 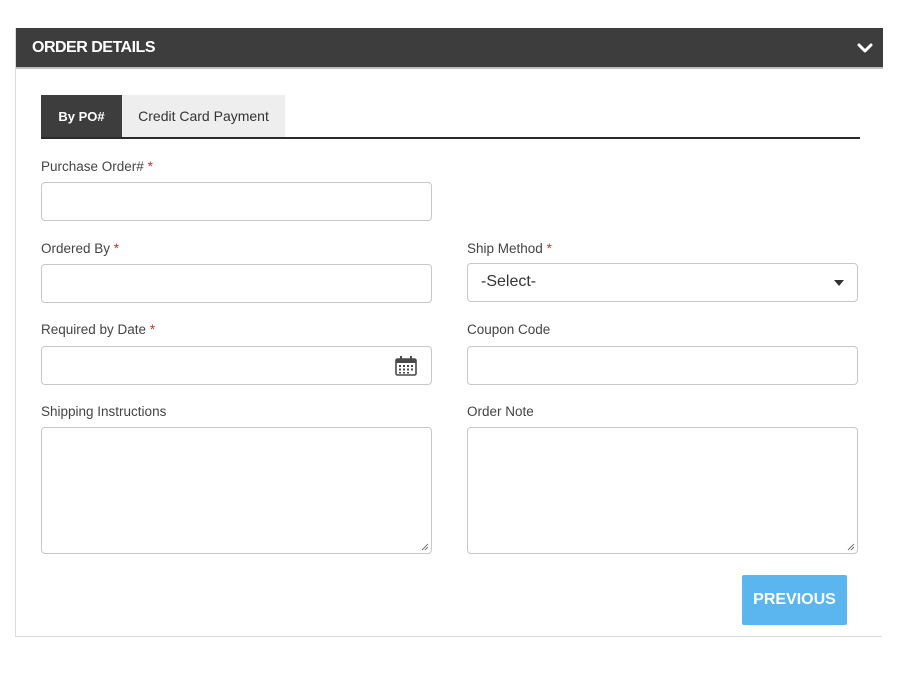 I want to click on ship-method-select: -Select-, so click(x=662, y=282).